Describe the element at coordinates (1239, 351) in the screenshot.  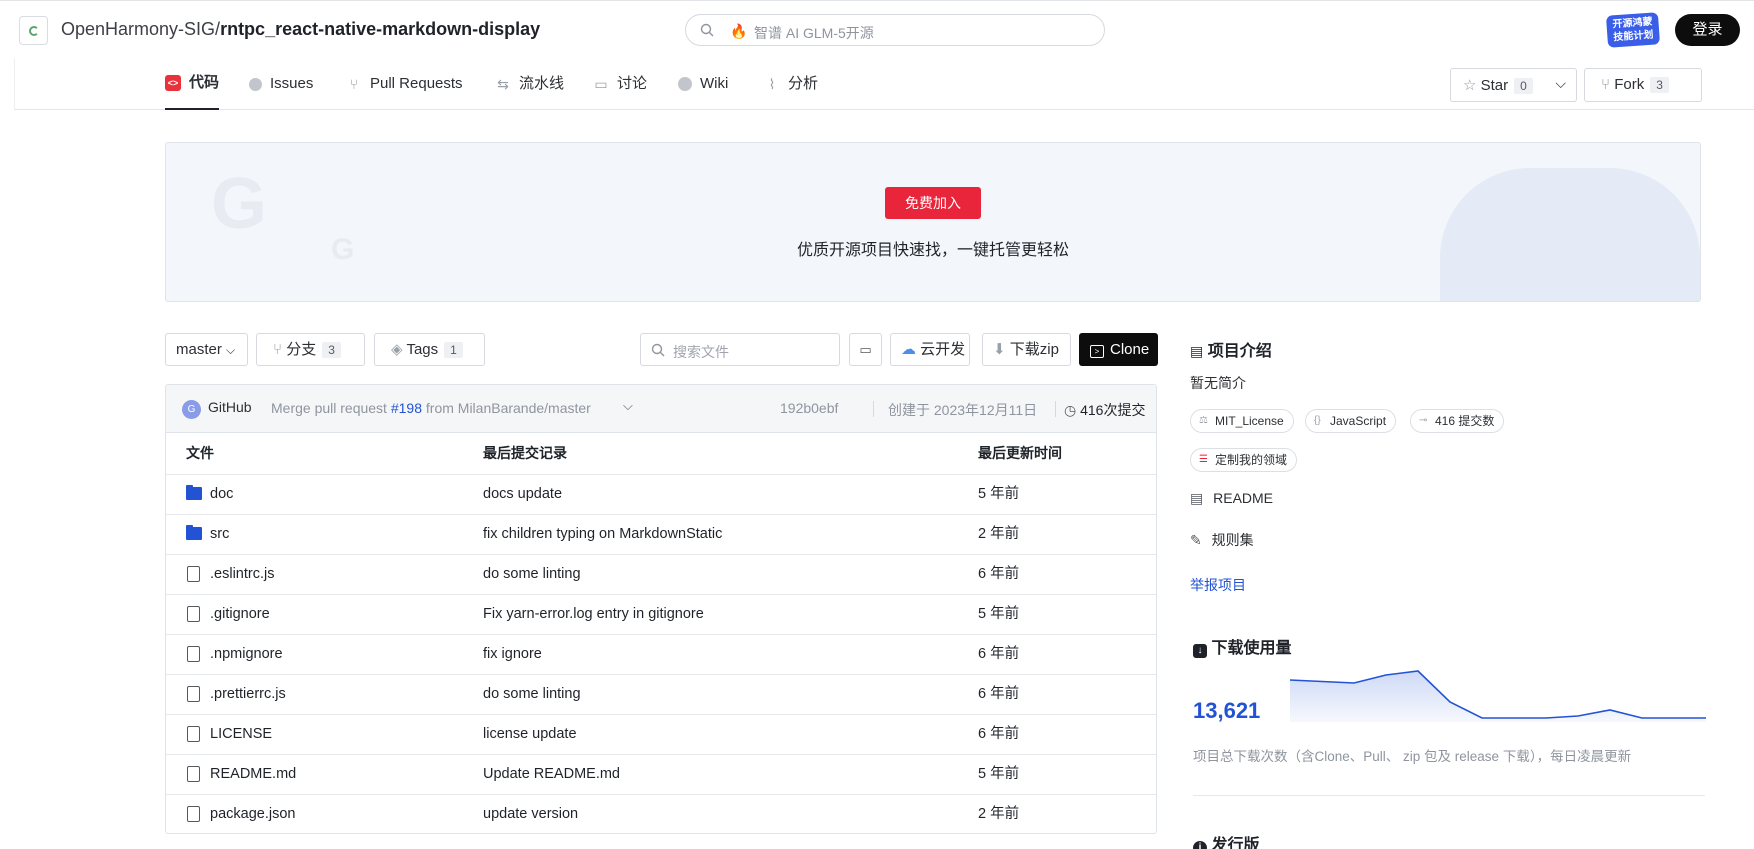
I see `intro-title: 项目介绍` at that location.